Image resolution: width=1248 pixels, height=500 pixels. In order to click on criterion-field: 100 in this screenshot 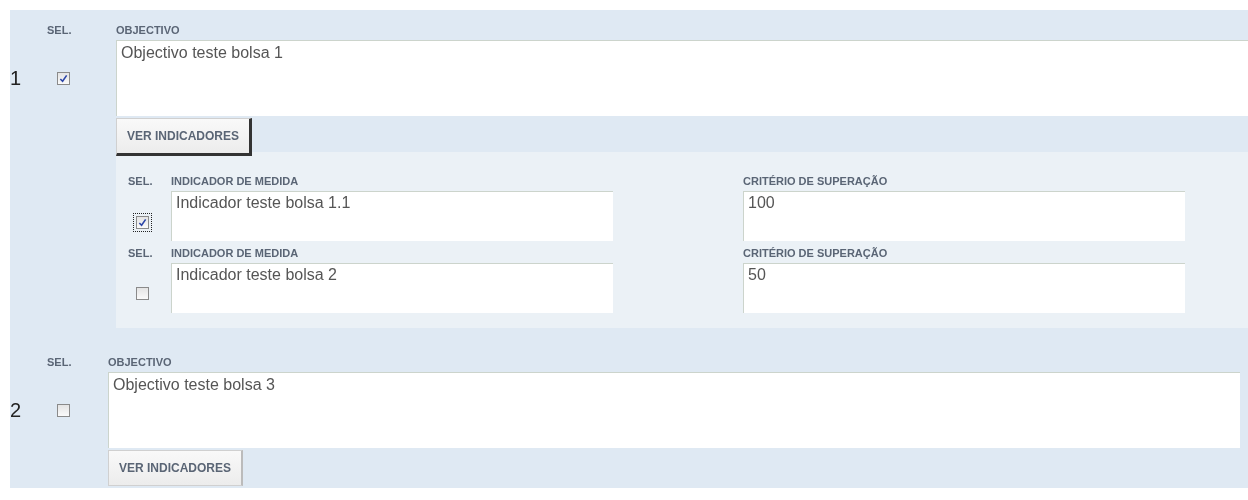, I will do `click(964, 216)`.